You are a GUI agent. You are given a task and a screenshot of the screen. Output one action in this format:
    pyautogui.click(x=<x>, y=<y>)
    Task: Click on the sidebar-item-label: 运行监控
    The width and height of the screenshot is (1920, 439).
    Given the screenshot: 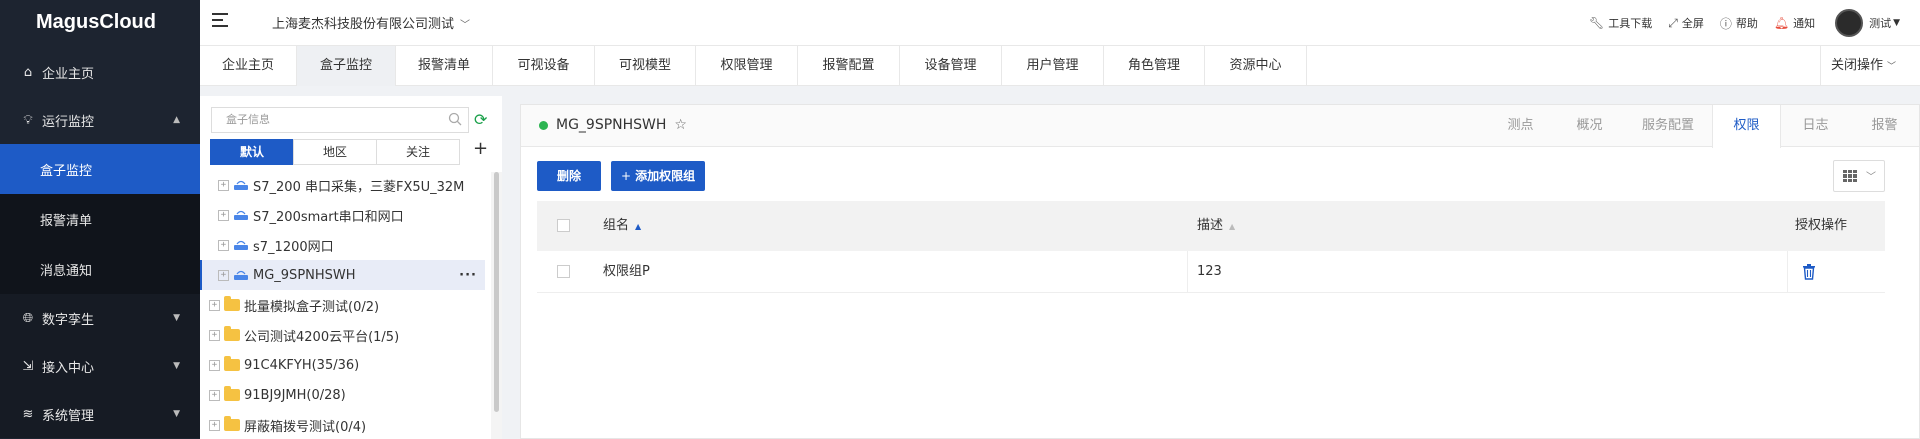 What is the action you would take?
    pyautogui.click(x=68, y=122)
    